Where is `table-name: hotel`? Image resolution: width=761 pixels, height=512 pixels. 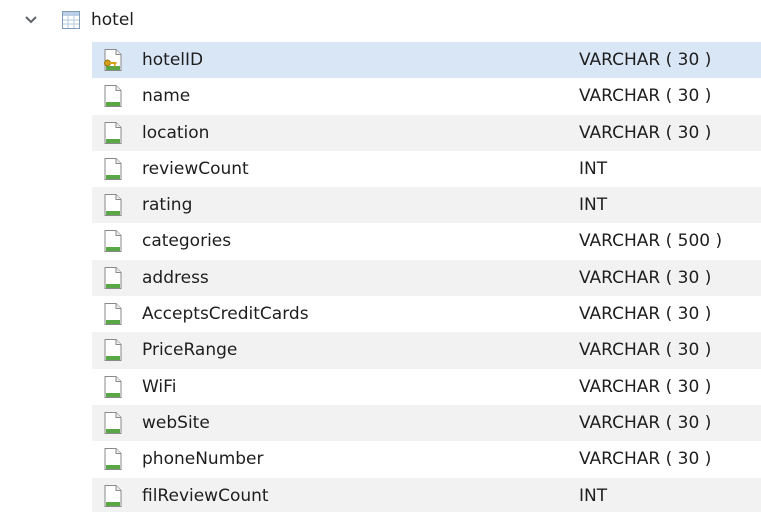
table-name: hotel is located at coordinates (113, 20).